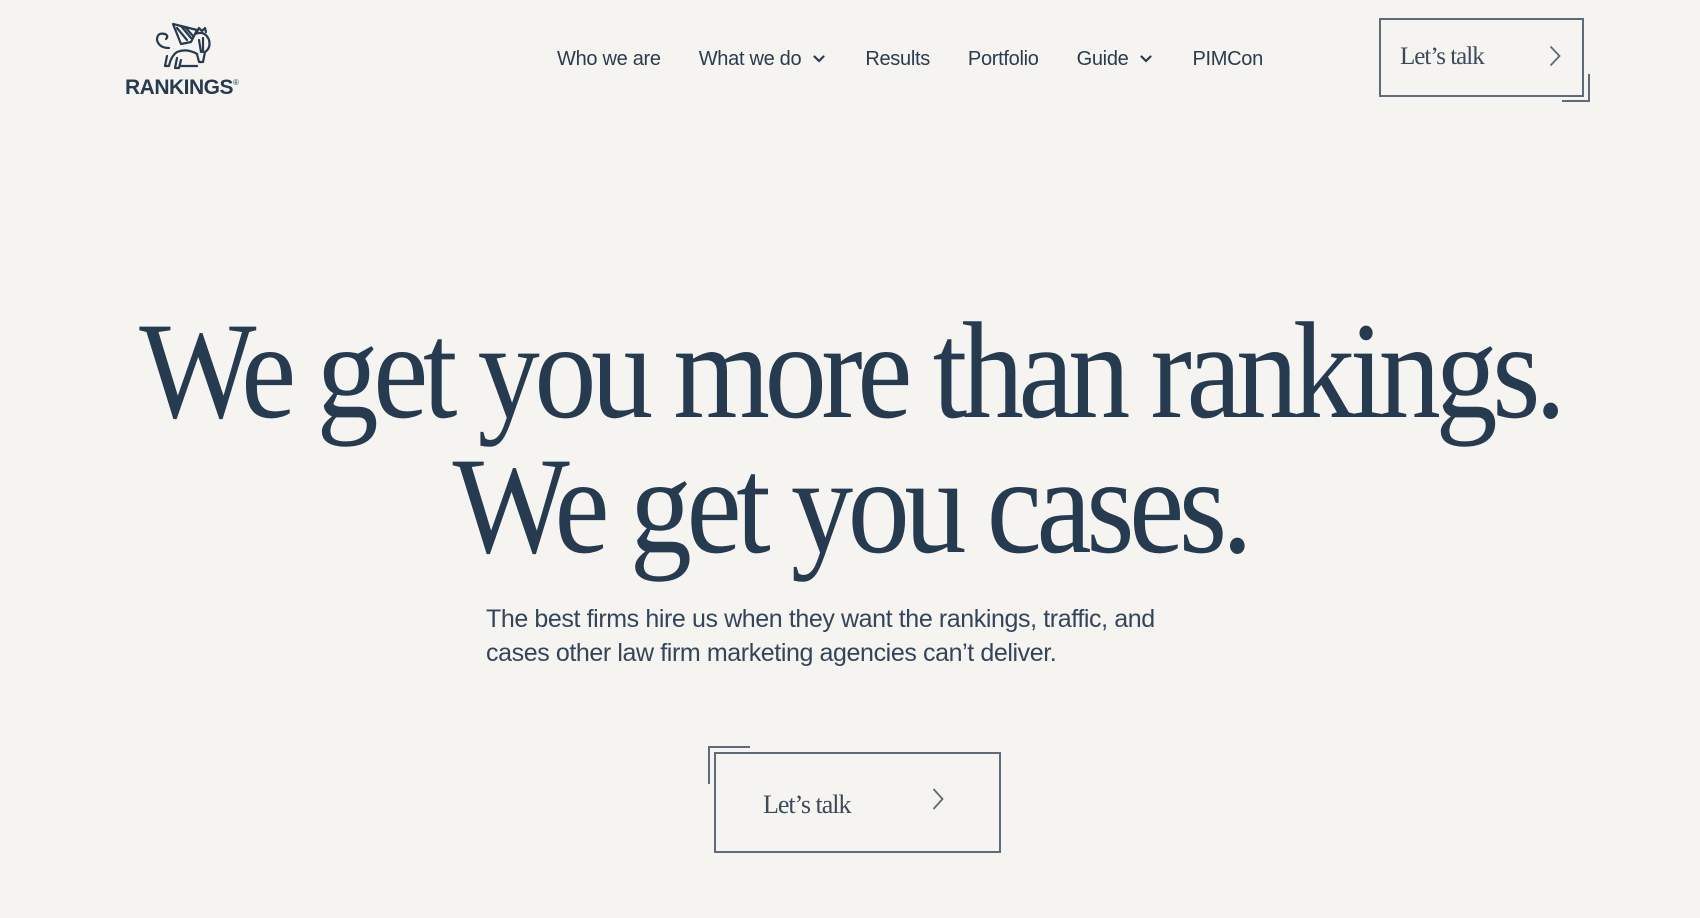 The image size is (1700, 918). I want to click on nav-label: Portfolio, so click(1003, 58).